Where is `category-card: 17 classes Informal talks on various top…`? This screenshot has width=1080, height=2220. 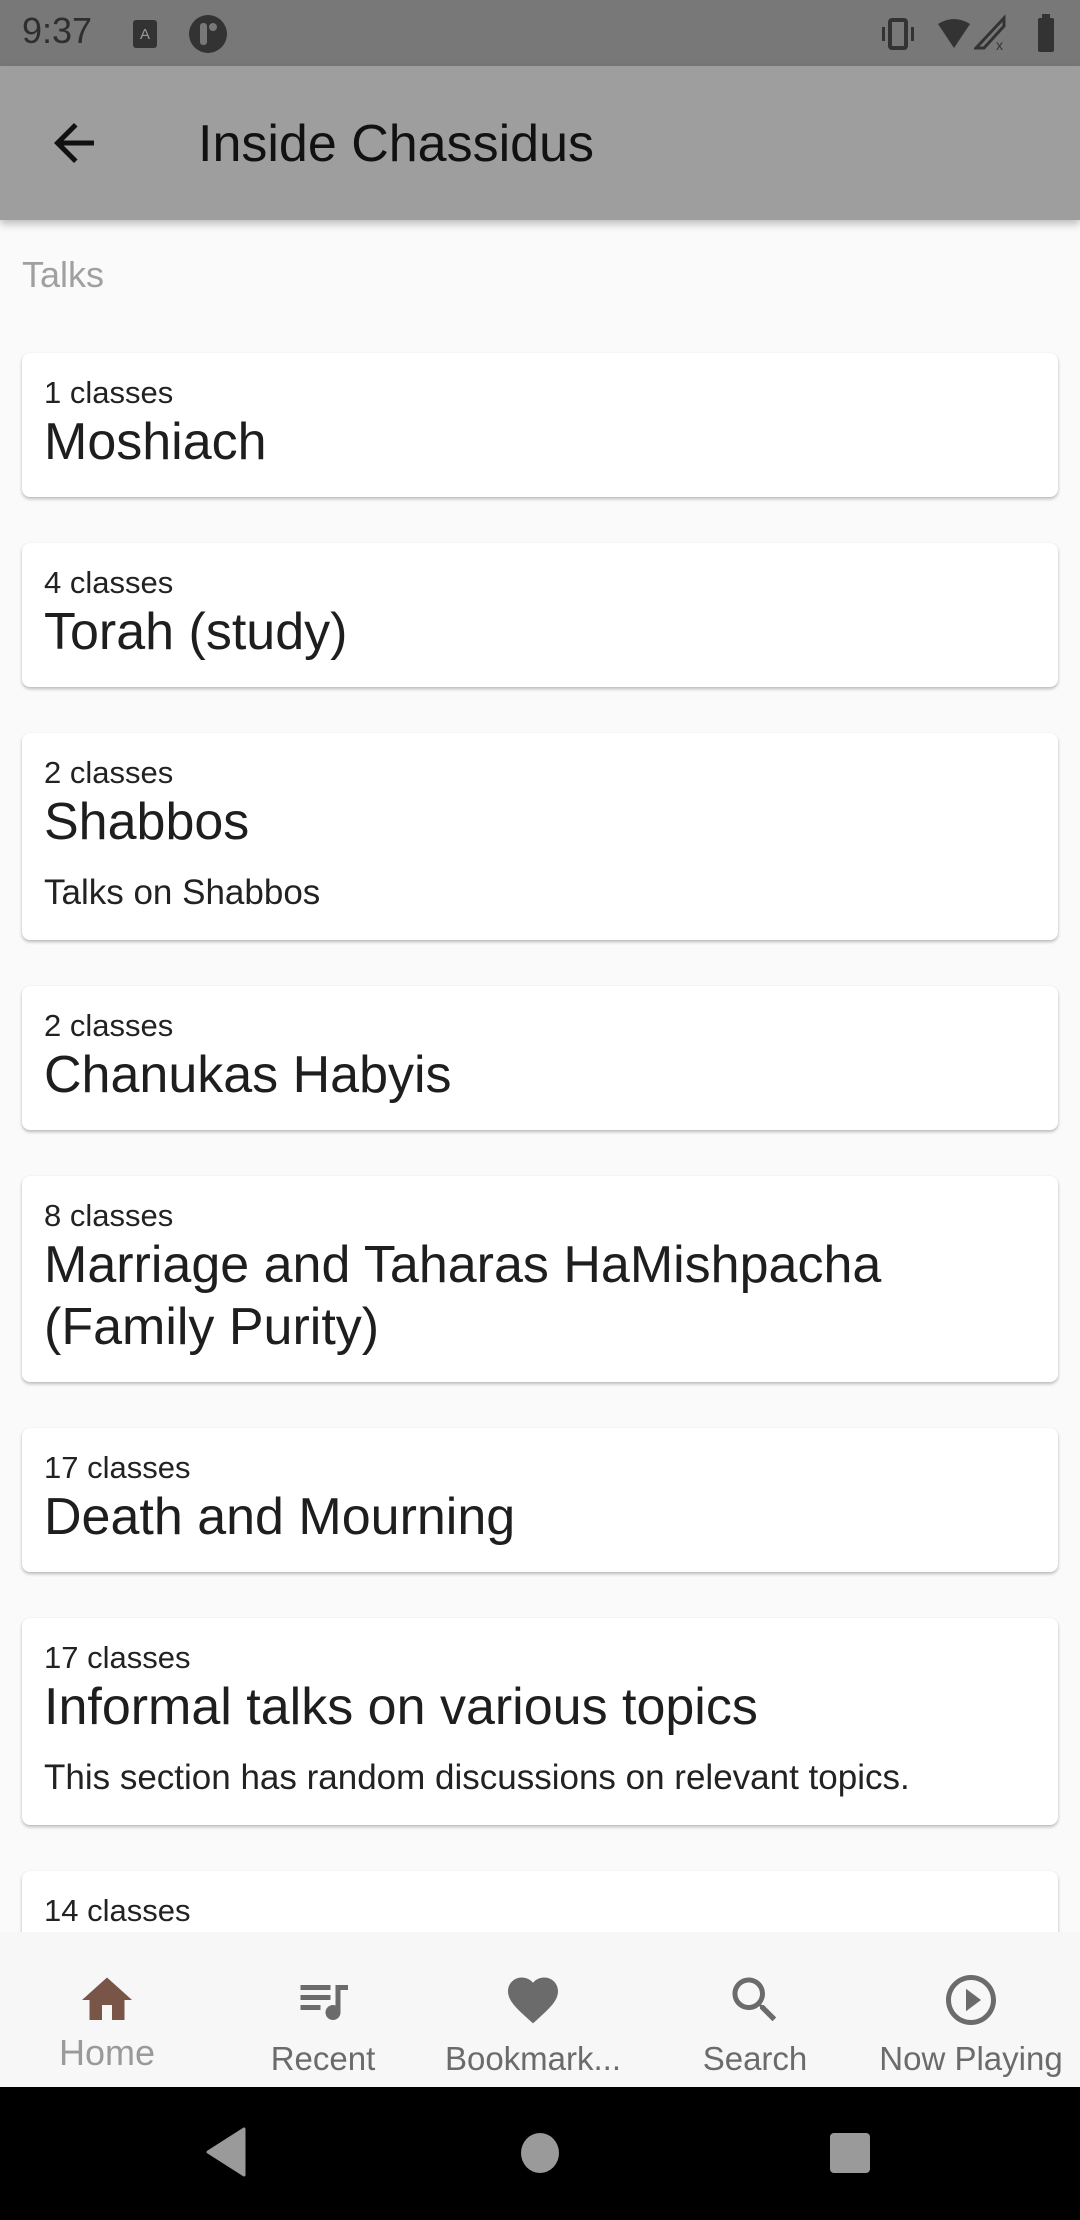 category-card: 17 classes Informal talks on various top… is located at coordinates (540, 1721).